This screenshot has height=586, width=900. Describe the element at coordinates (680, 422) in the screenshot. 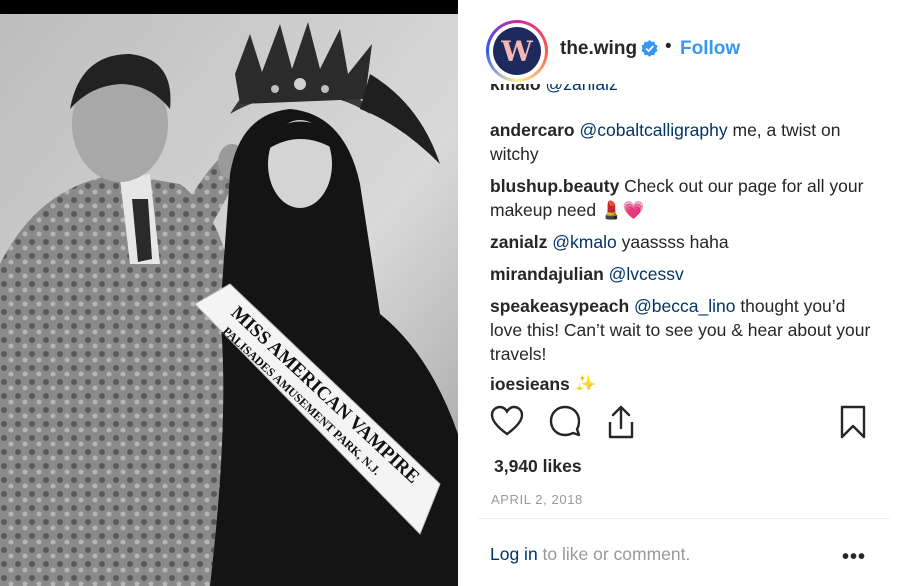

I see `action-bar` at that location.